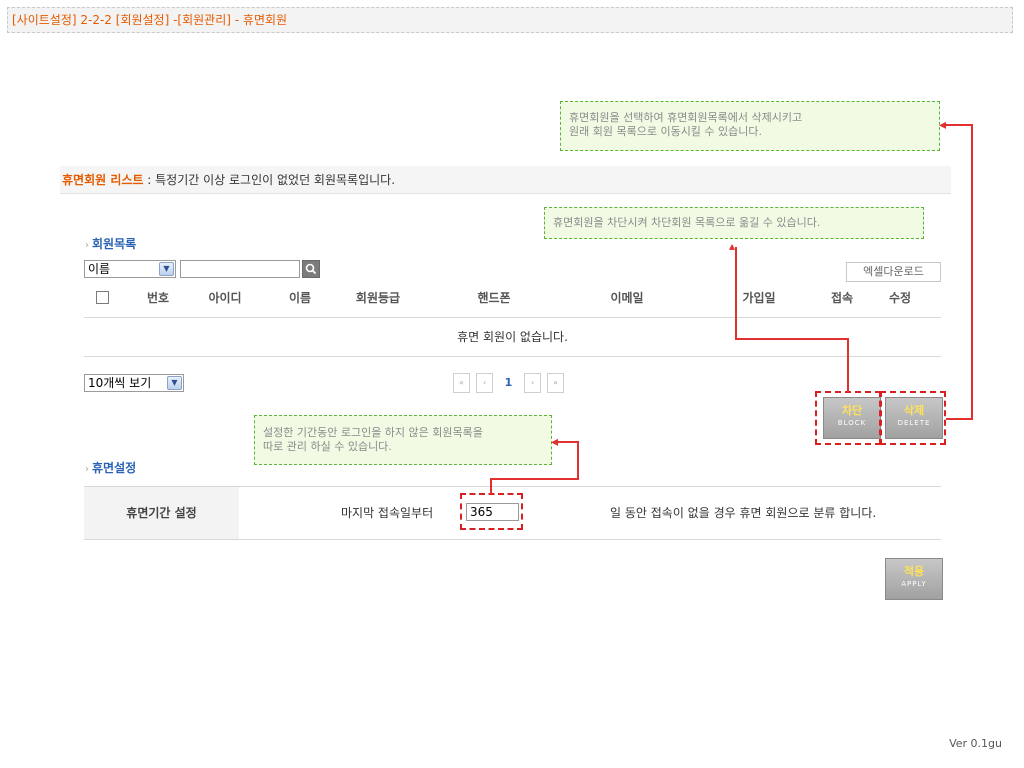 The image size is (1024, 768). I want to click on prev-page-button: ‹, so click(484, 383).